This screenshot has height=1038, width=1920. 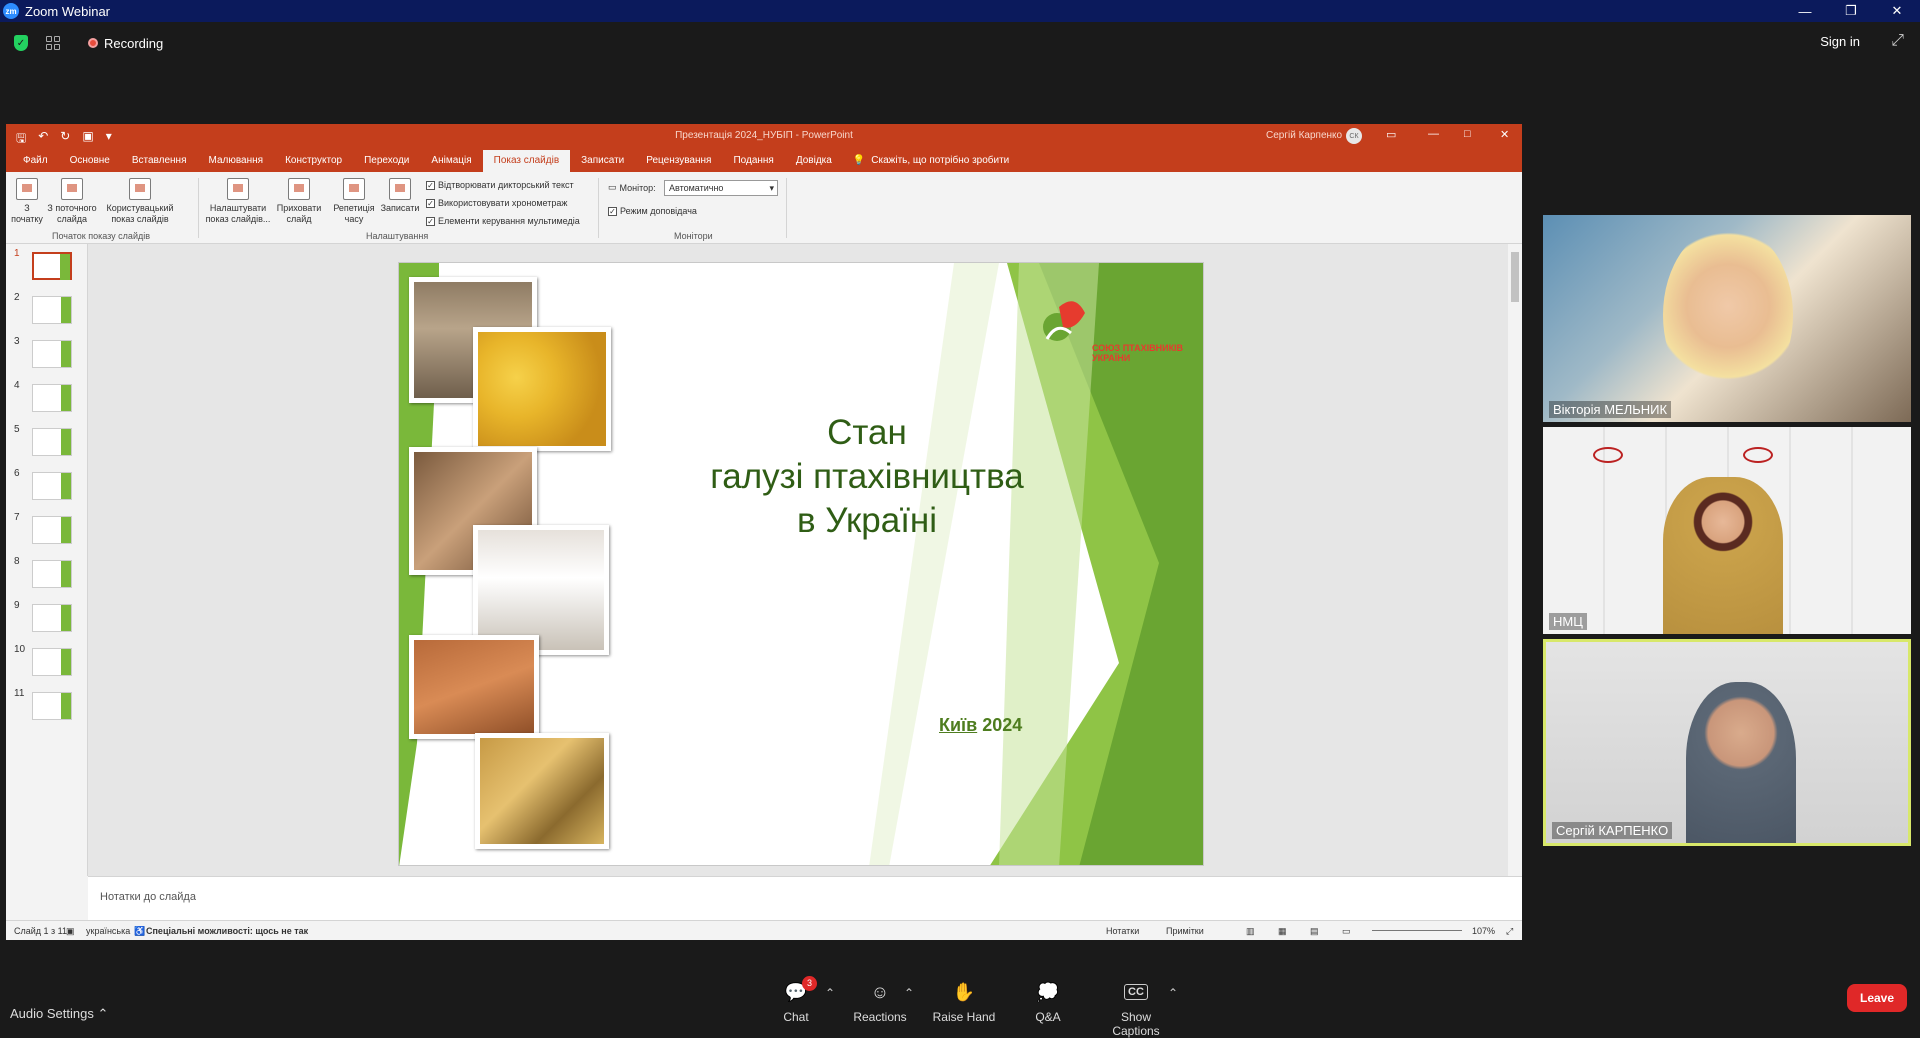 What do you see at coordinates (1185, 931) in the screenshot?
I see `comments-toggle: Примітки` at bounding box center [1185, 931].